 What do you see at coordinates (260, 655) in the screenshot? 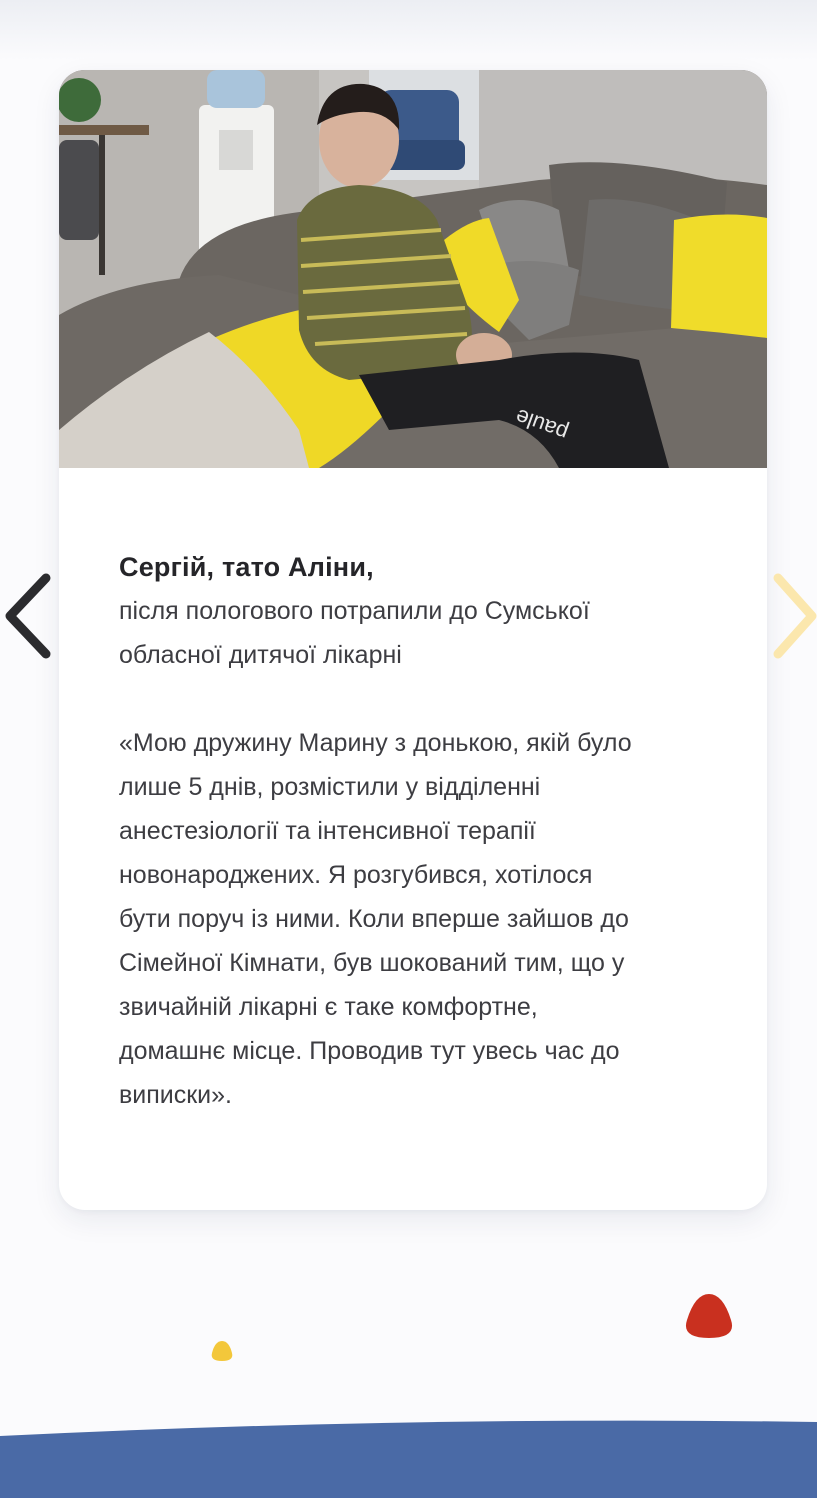
I see `author-description-line: обласної дитячої лікарні` at bounding box center [260, 655].